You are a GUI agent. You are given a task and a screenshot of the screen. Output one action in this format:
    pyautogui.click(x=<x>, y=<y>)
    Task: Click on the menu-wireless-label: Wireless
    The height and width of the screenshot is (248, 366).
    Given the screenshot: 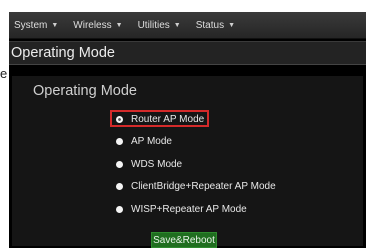 What is the action you would take?
    pyautogui.click(x=92, y=25)
    